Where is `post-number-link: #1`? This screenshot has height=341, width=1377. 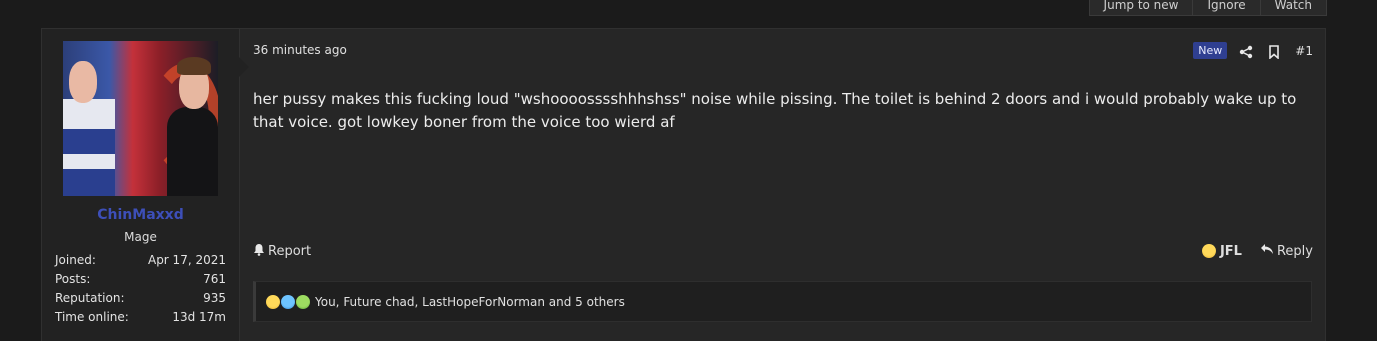 post-number-link: #1 is located at coordinates (1304, 51).